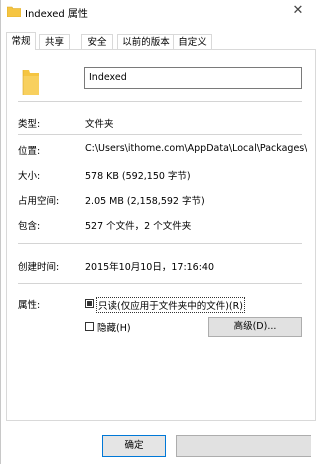  Describe the element at coordinates (170, 305) in the screenshot. I see `readonly-label: 只读(仅应用于文件夹中的文件)(R)` at that location.